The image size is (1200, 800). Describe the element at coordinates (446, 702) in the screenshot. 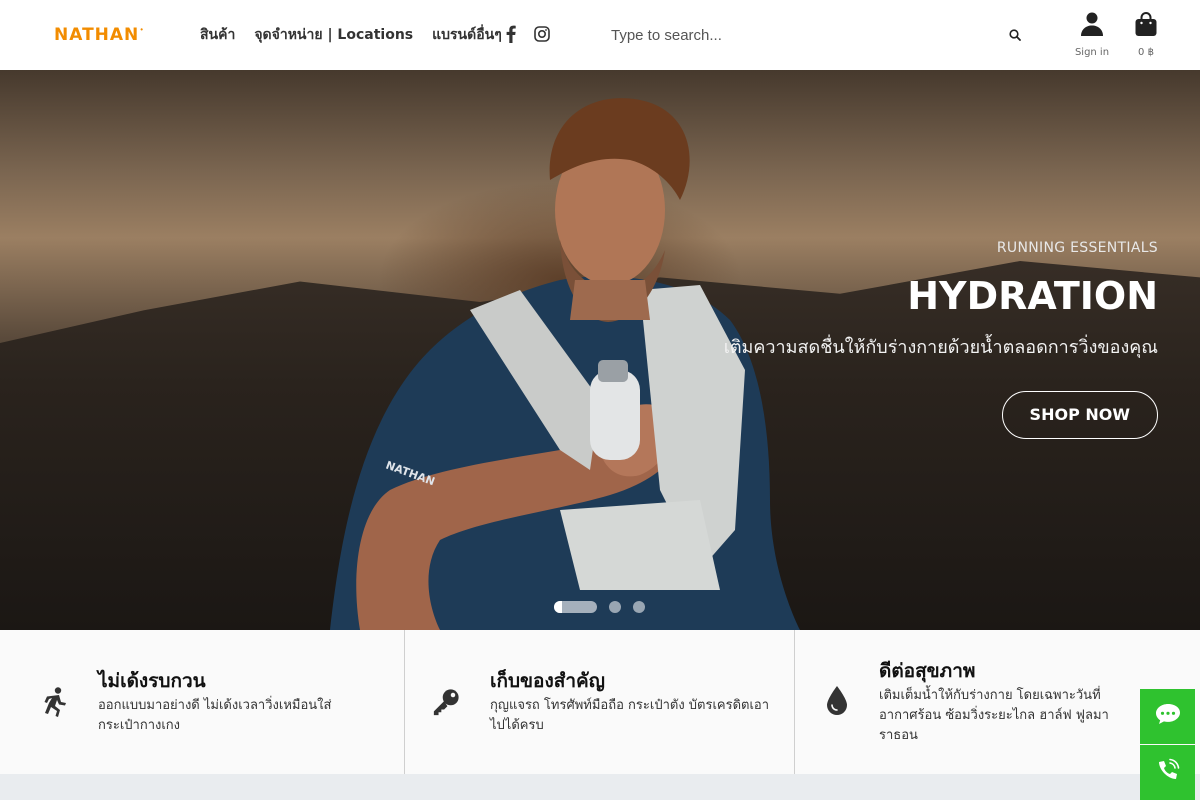

I see `key-icon` at that location.